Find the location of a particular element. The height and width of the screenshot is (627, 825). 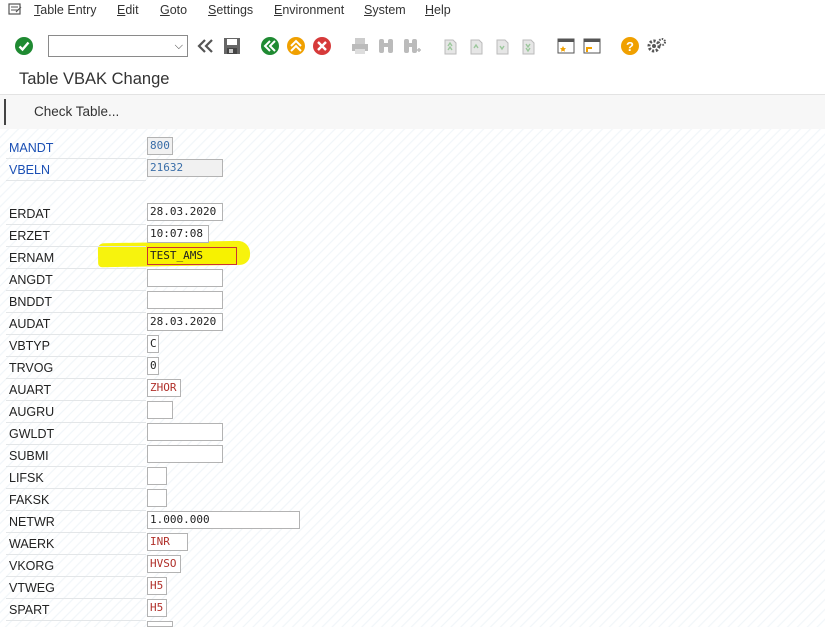

field-label: TRVOG is located at coordinates (31, 368).